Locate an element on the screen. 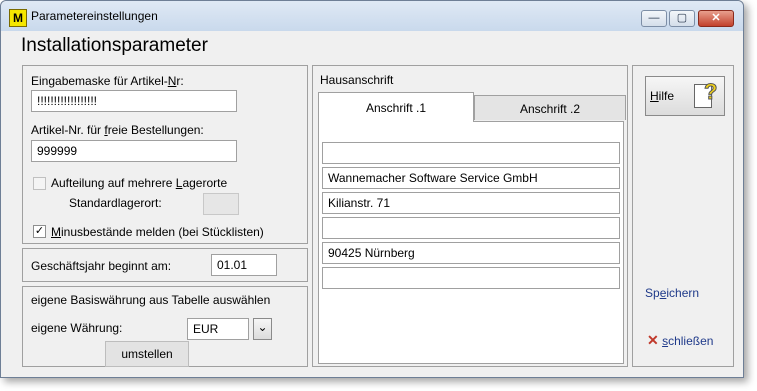  actions-panel: Hilfe ? Speichern ✕ schließen is located at coordinates (683, 216).